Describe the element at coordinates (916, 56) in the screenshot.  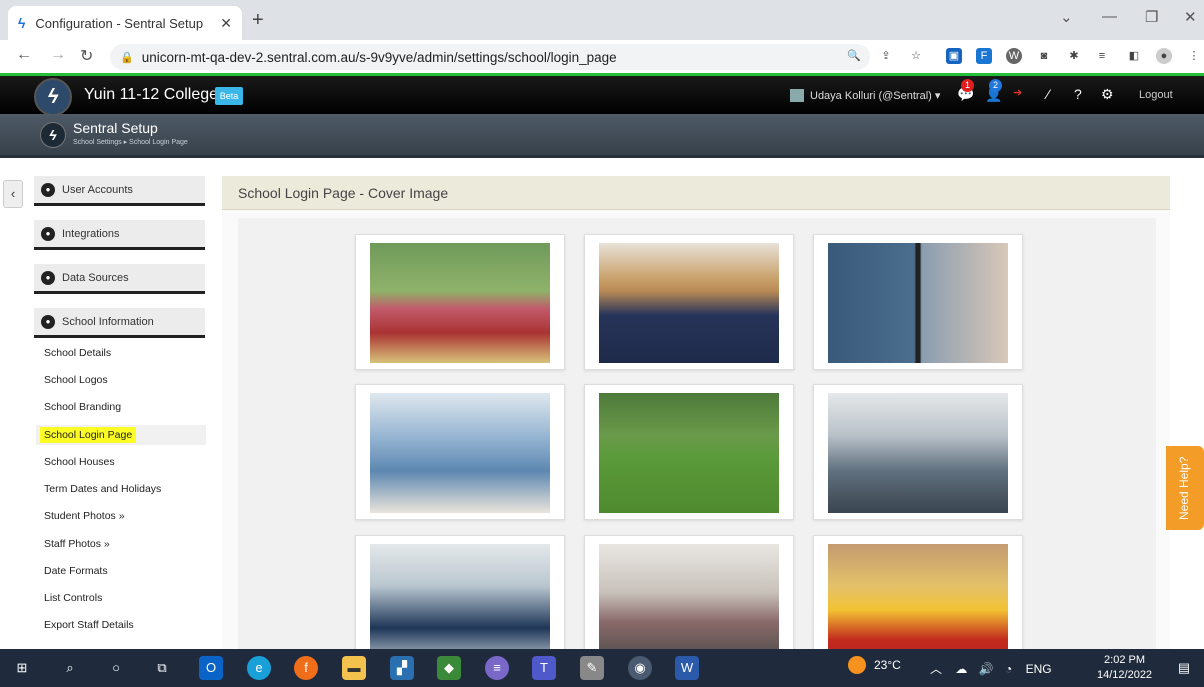
I see `bookmark-star-icon: ☆` at that location.